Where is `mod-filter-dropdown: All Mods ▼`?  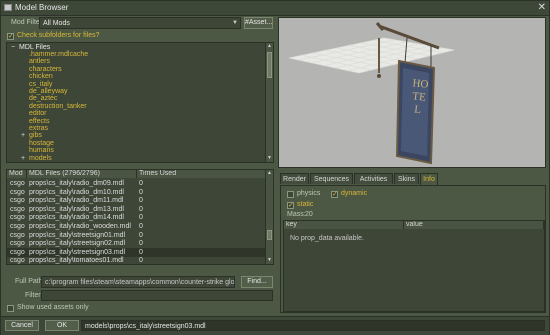 mod-filter-dropdown: All Mods ▼ is located at coordinates (140, 23).